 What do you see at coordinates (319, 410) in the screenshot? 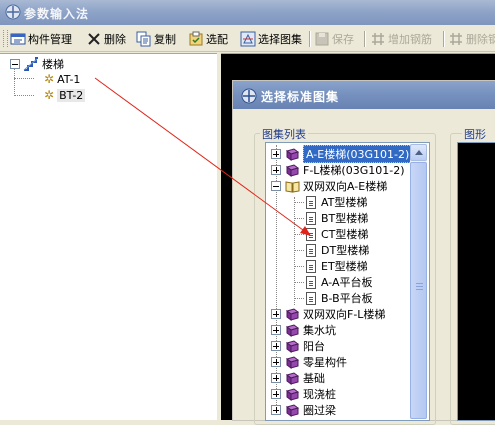
I see `atlas-item-label: 圈过梁` at bounding box center [319, 410].